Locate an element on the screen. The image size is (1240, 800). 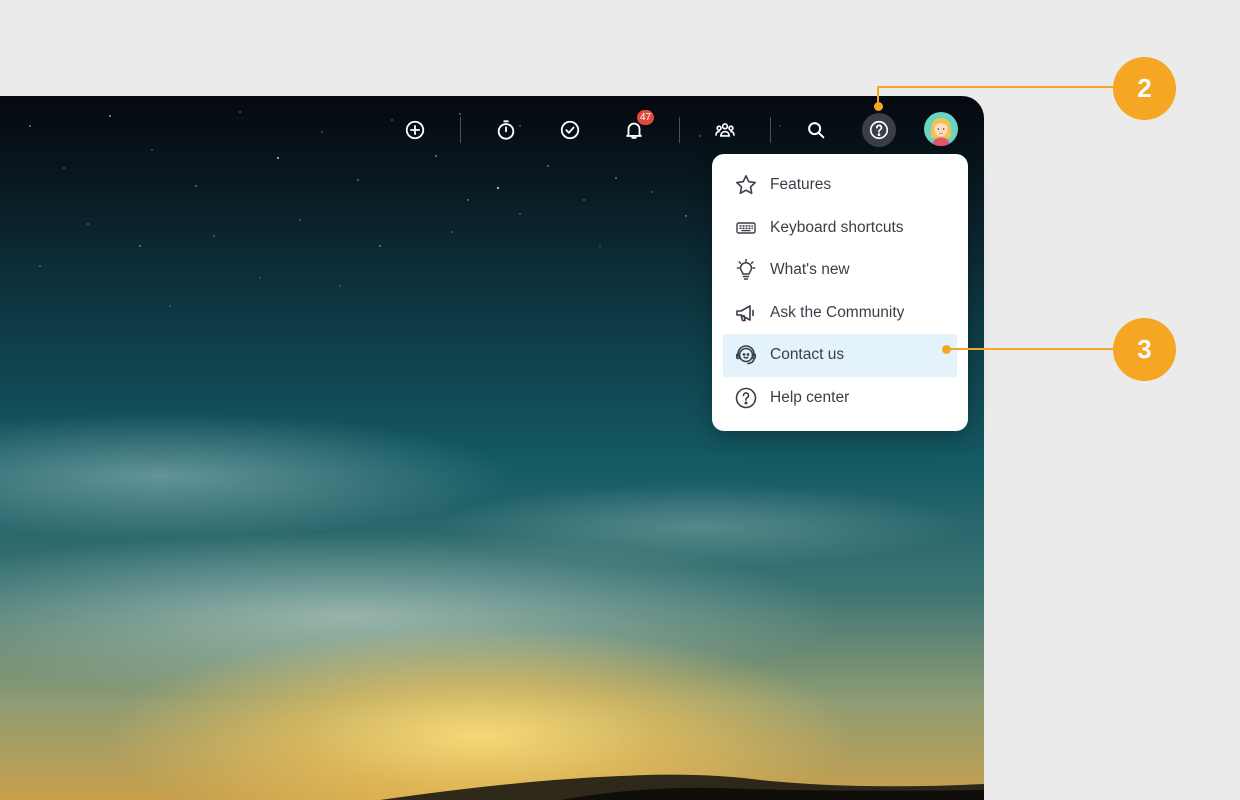
check-circle-icon is located at coordinates (570, 130).